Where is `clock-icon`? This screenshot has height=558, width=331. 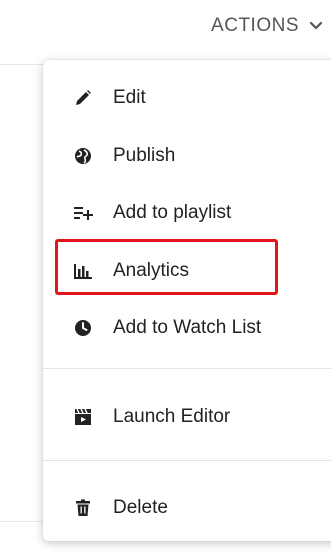 clock-icon is located at coordinates (83, 328).